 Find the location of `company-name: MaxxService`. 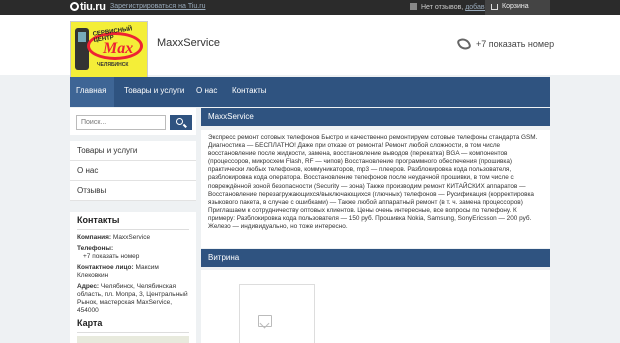

company-name: MaxxService is located at coordinates (188, 43).